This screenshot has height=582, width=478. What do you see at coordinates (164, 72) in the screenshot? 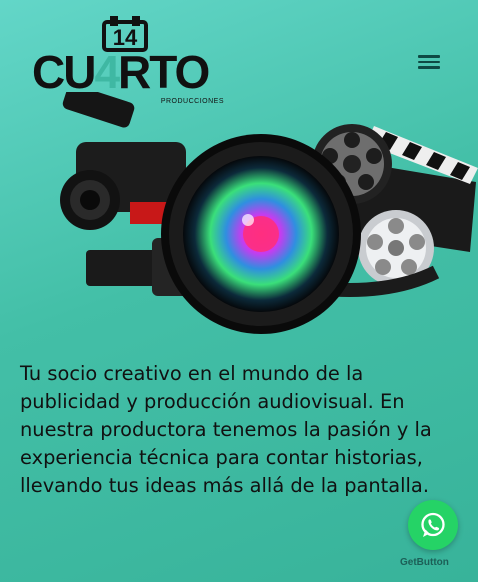
I see `logo-suffix: RTO` at bounding box center [164, 72].